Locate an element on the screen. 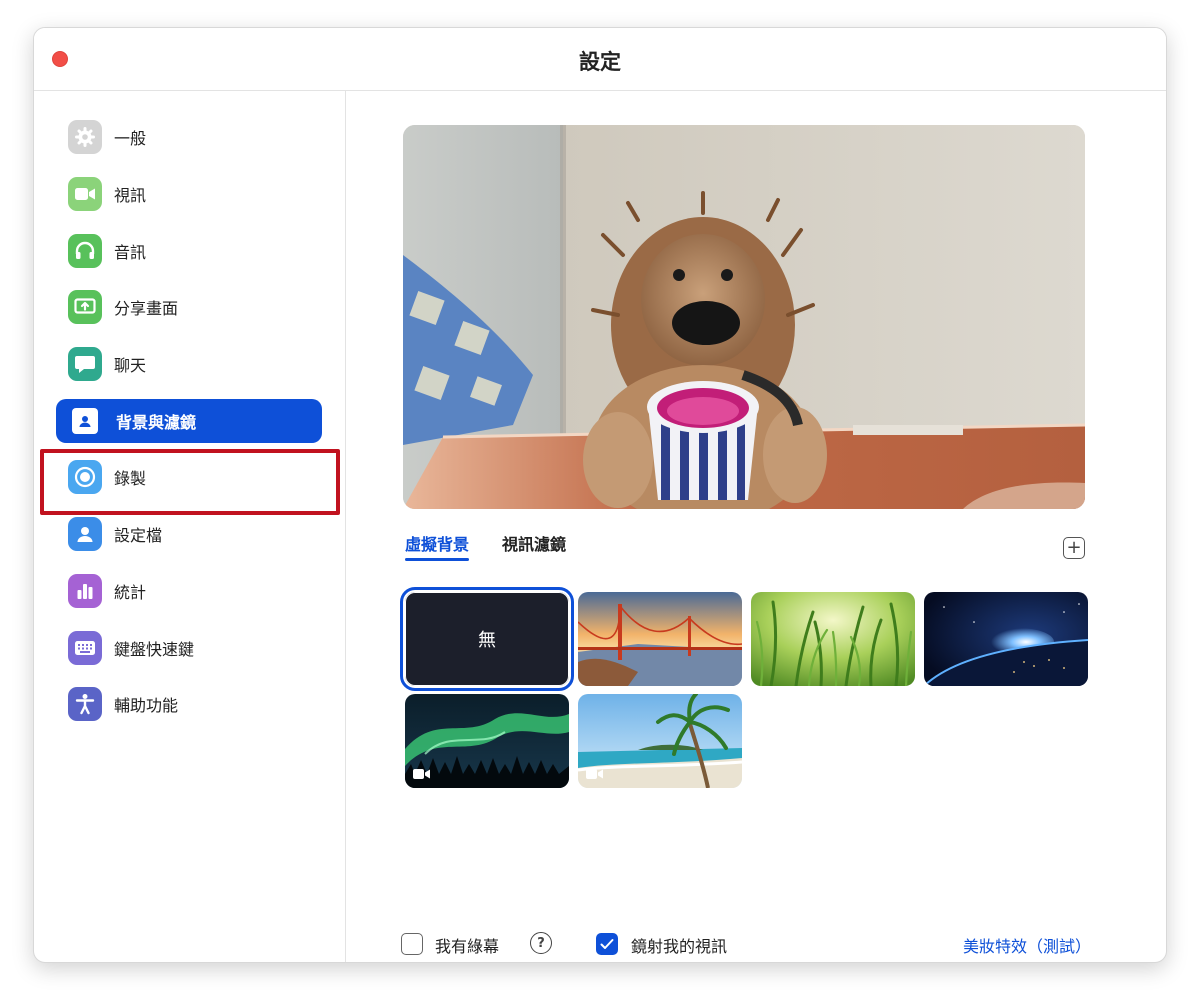 Image resolution: width=1200 pixels, height=1001 pixels. background-thumbnail-golden-gate is located at coordinates (660, 639).